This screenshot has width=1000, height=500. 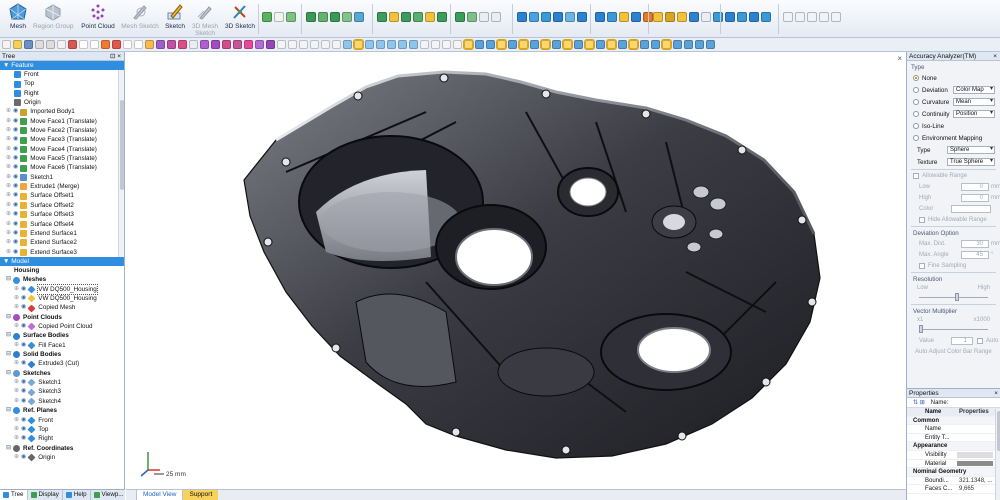 I want to click on tab-support: Support, so click(x=201, y=495).